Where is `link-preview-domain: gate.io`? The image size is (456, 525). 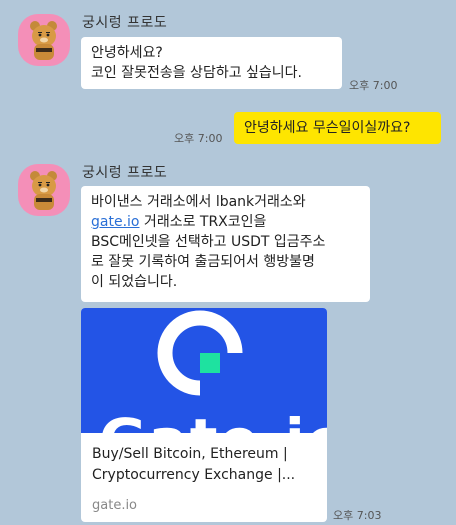 link-preview-domain: gate.io is located at coordinates (115, 505).